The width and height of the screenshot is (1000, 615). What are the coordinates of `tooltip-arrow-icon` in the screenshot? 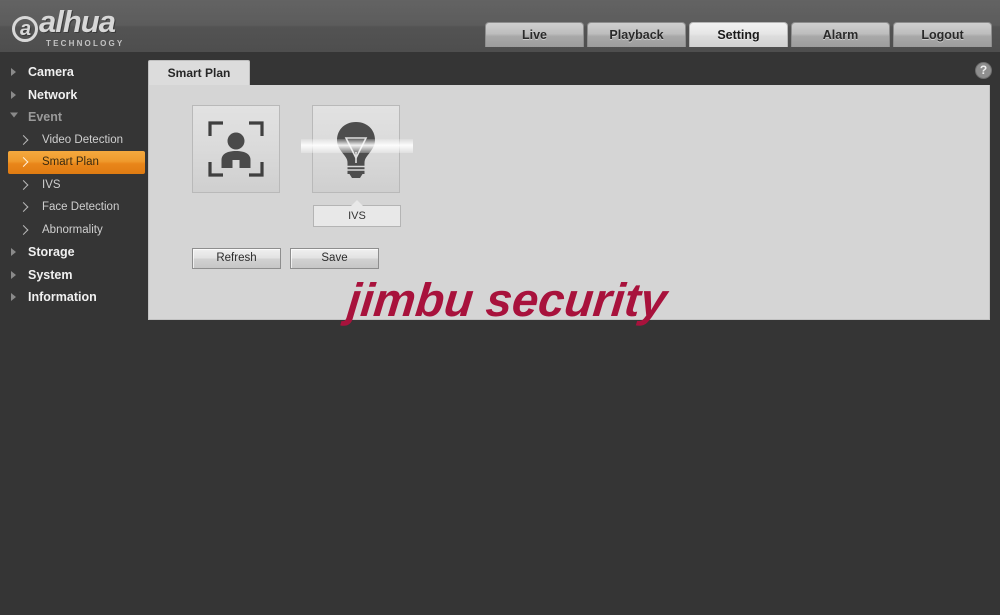 It's located at (357, 203).